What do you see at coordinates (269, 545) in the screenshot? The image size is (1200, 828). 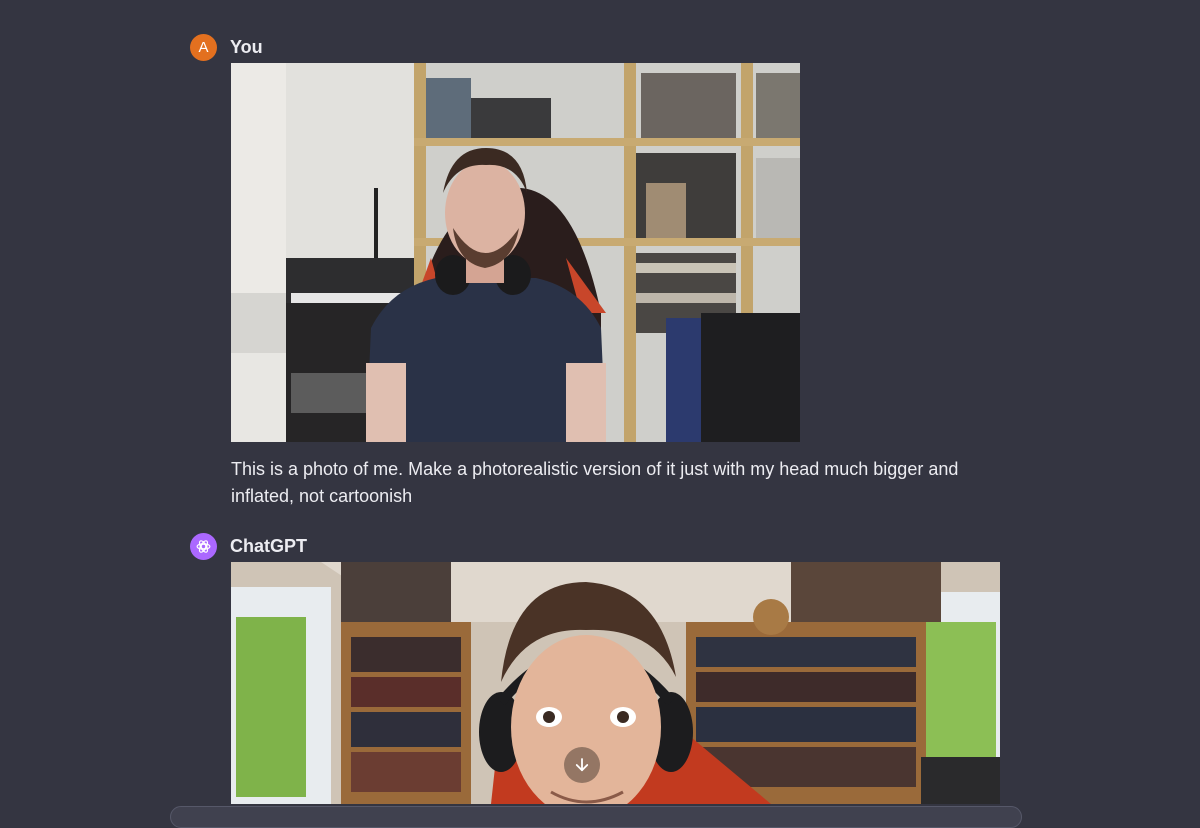 I see `assistant-author-name: ChatGPT` at bounding box center [269, 545].